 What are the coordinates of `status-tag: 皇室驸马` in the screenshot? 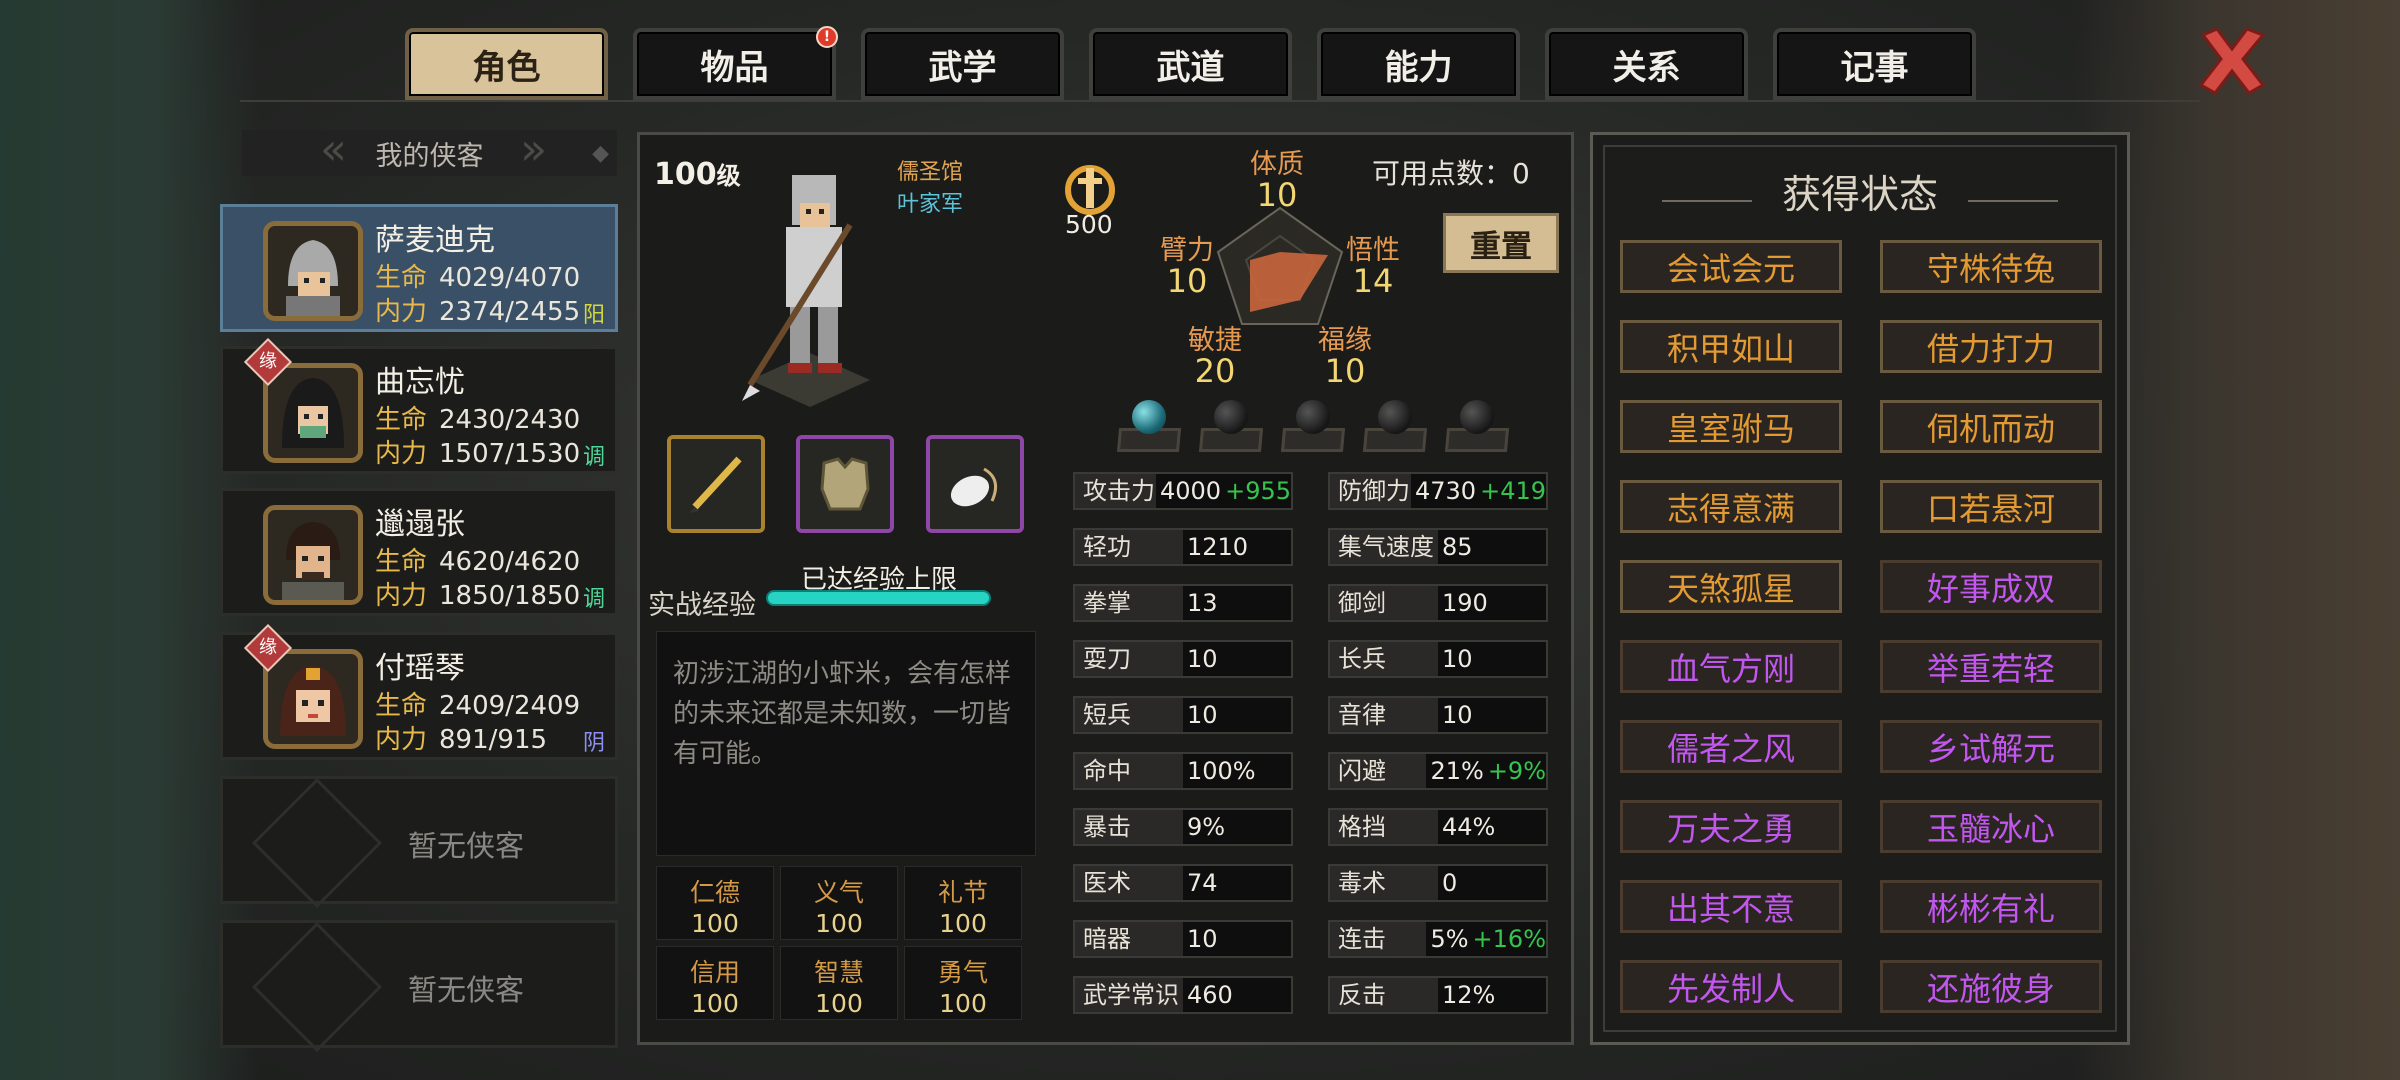 It's located at (1731, 426).